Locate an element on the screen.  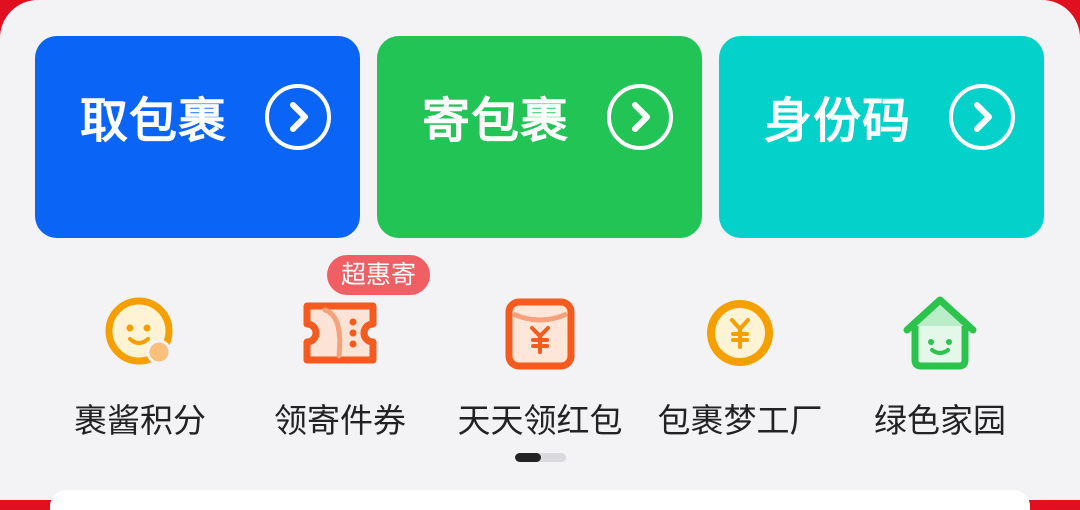
pickup-parcel-card: 取包裹 is located at coordinates (197, 137).